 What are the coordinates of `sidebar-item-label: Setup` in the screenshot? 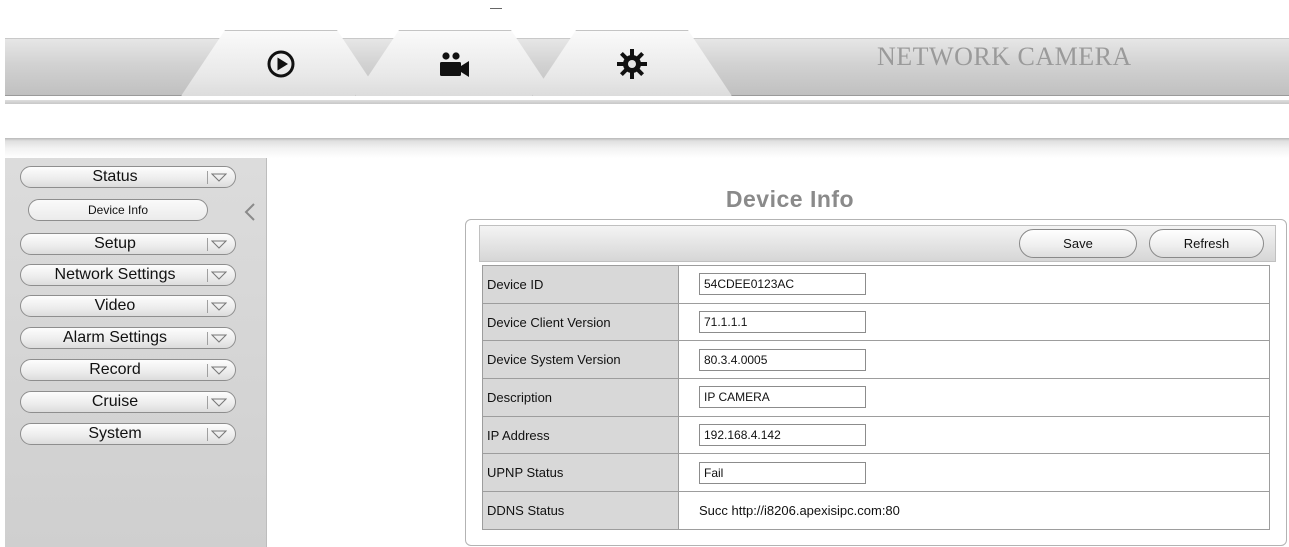 It's located at (115, 243).